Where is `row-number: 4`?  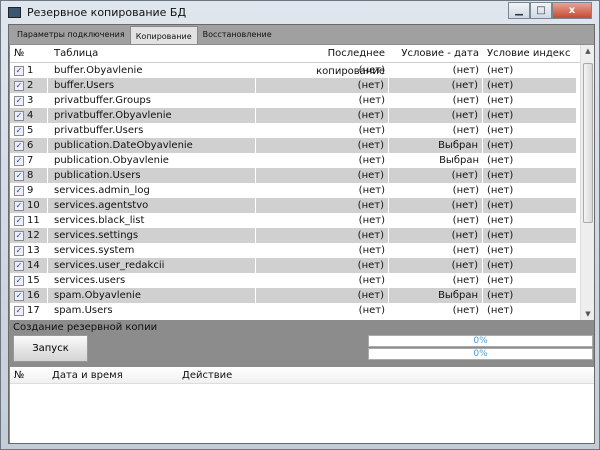 row-number: 4 is located at coordinates (30, 115).